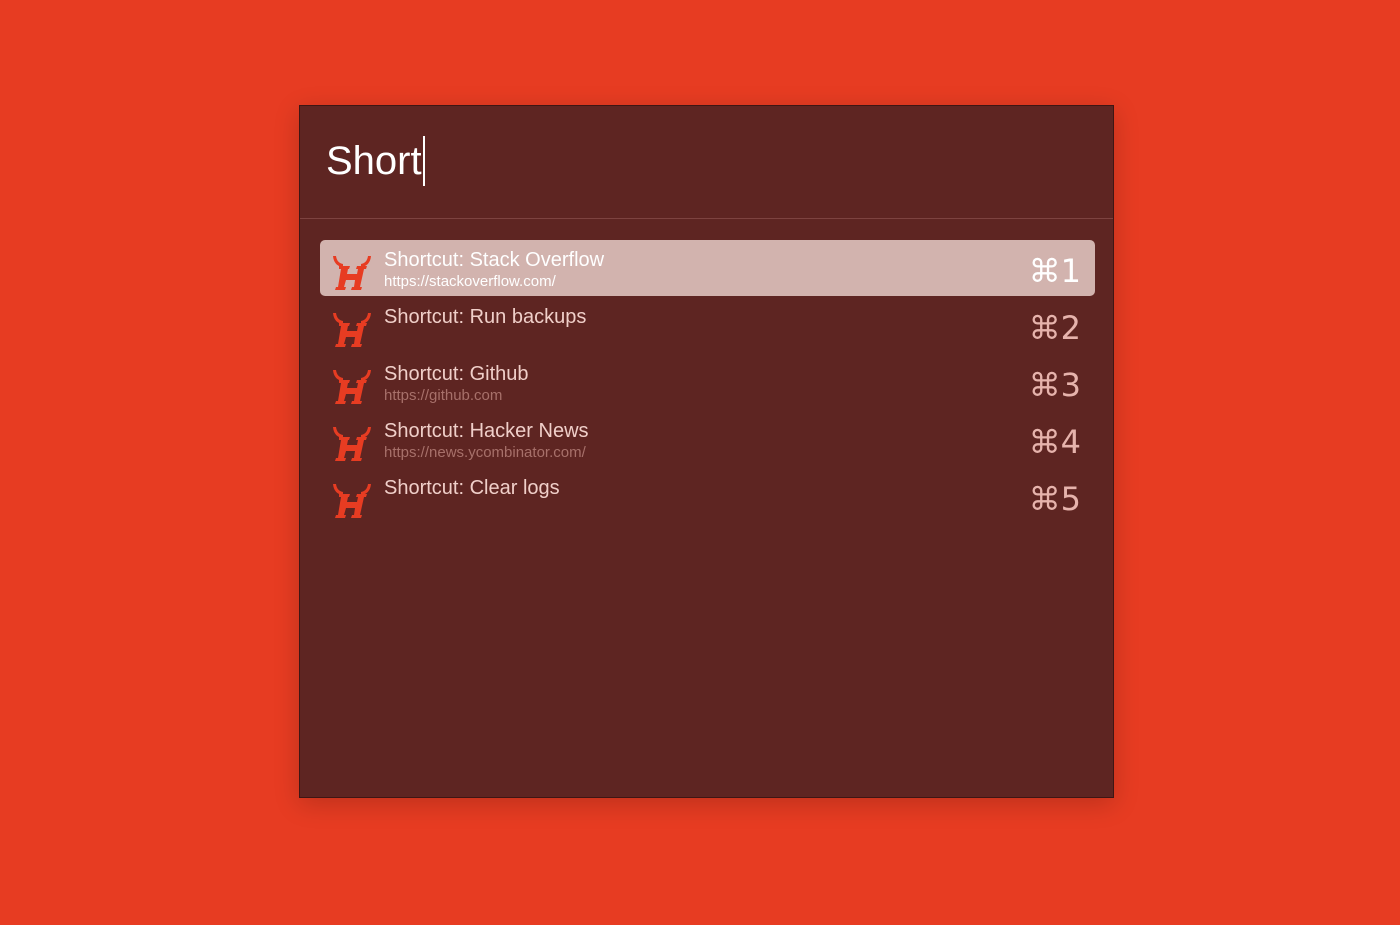 This screenshot has width=1400, height=925. I want to click on result-shortcut: ⌘3, so click(1054, 385).